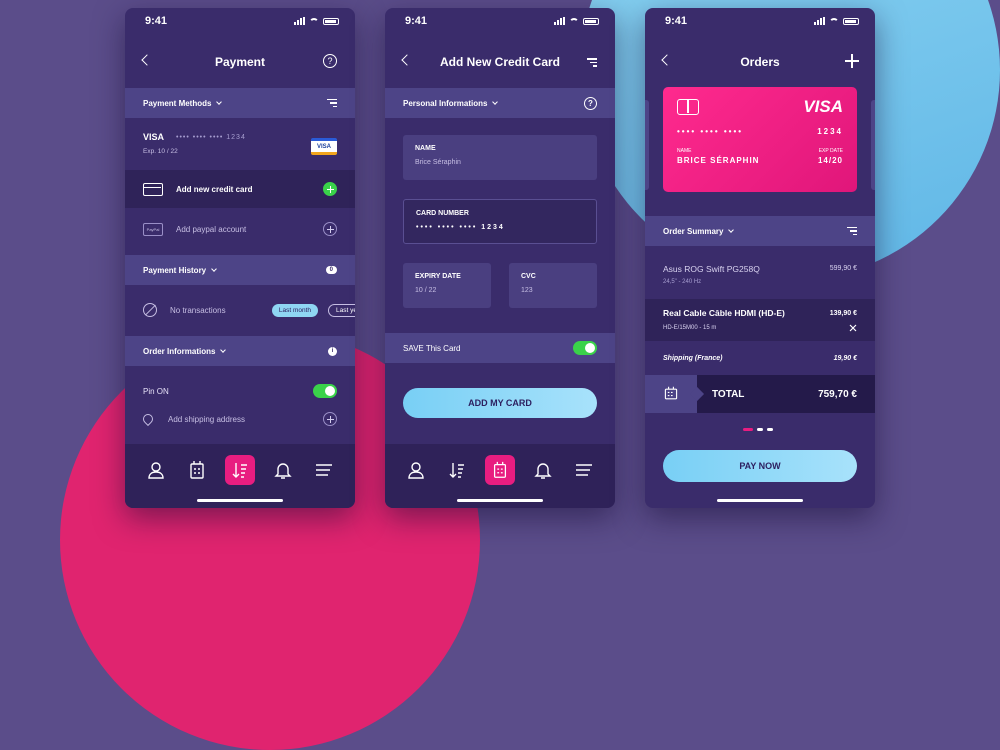 The image size is (1000, 750). I want to click on status-time: 9:41, so click(676, 21).